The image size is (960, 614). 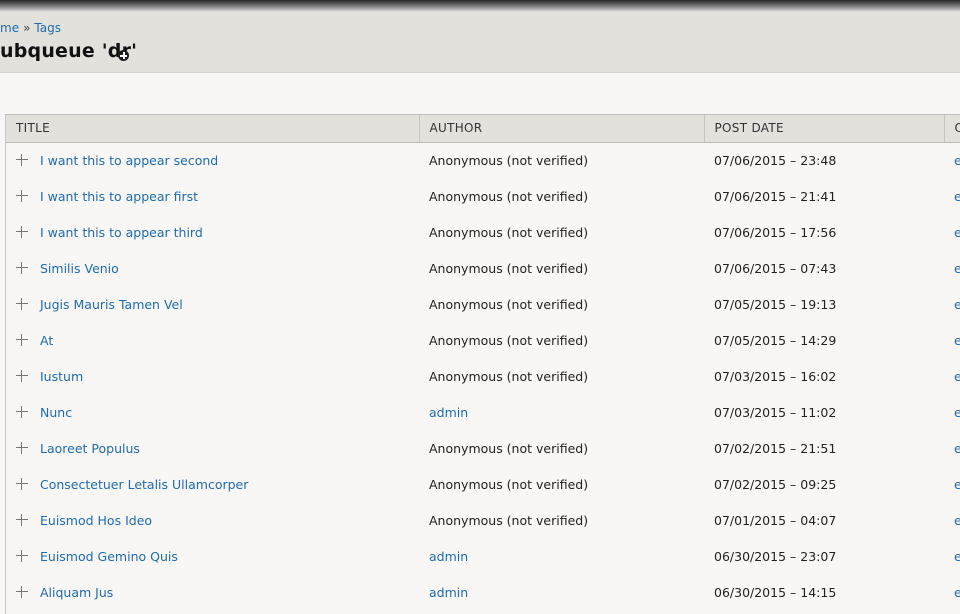 I want to click on item-title-link: Aliquam Jus, so click(x=76, y=592).